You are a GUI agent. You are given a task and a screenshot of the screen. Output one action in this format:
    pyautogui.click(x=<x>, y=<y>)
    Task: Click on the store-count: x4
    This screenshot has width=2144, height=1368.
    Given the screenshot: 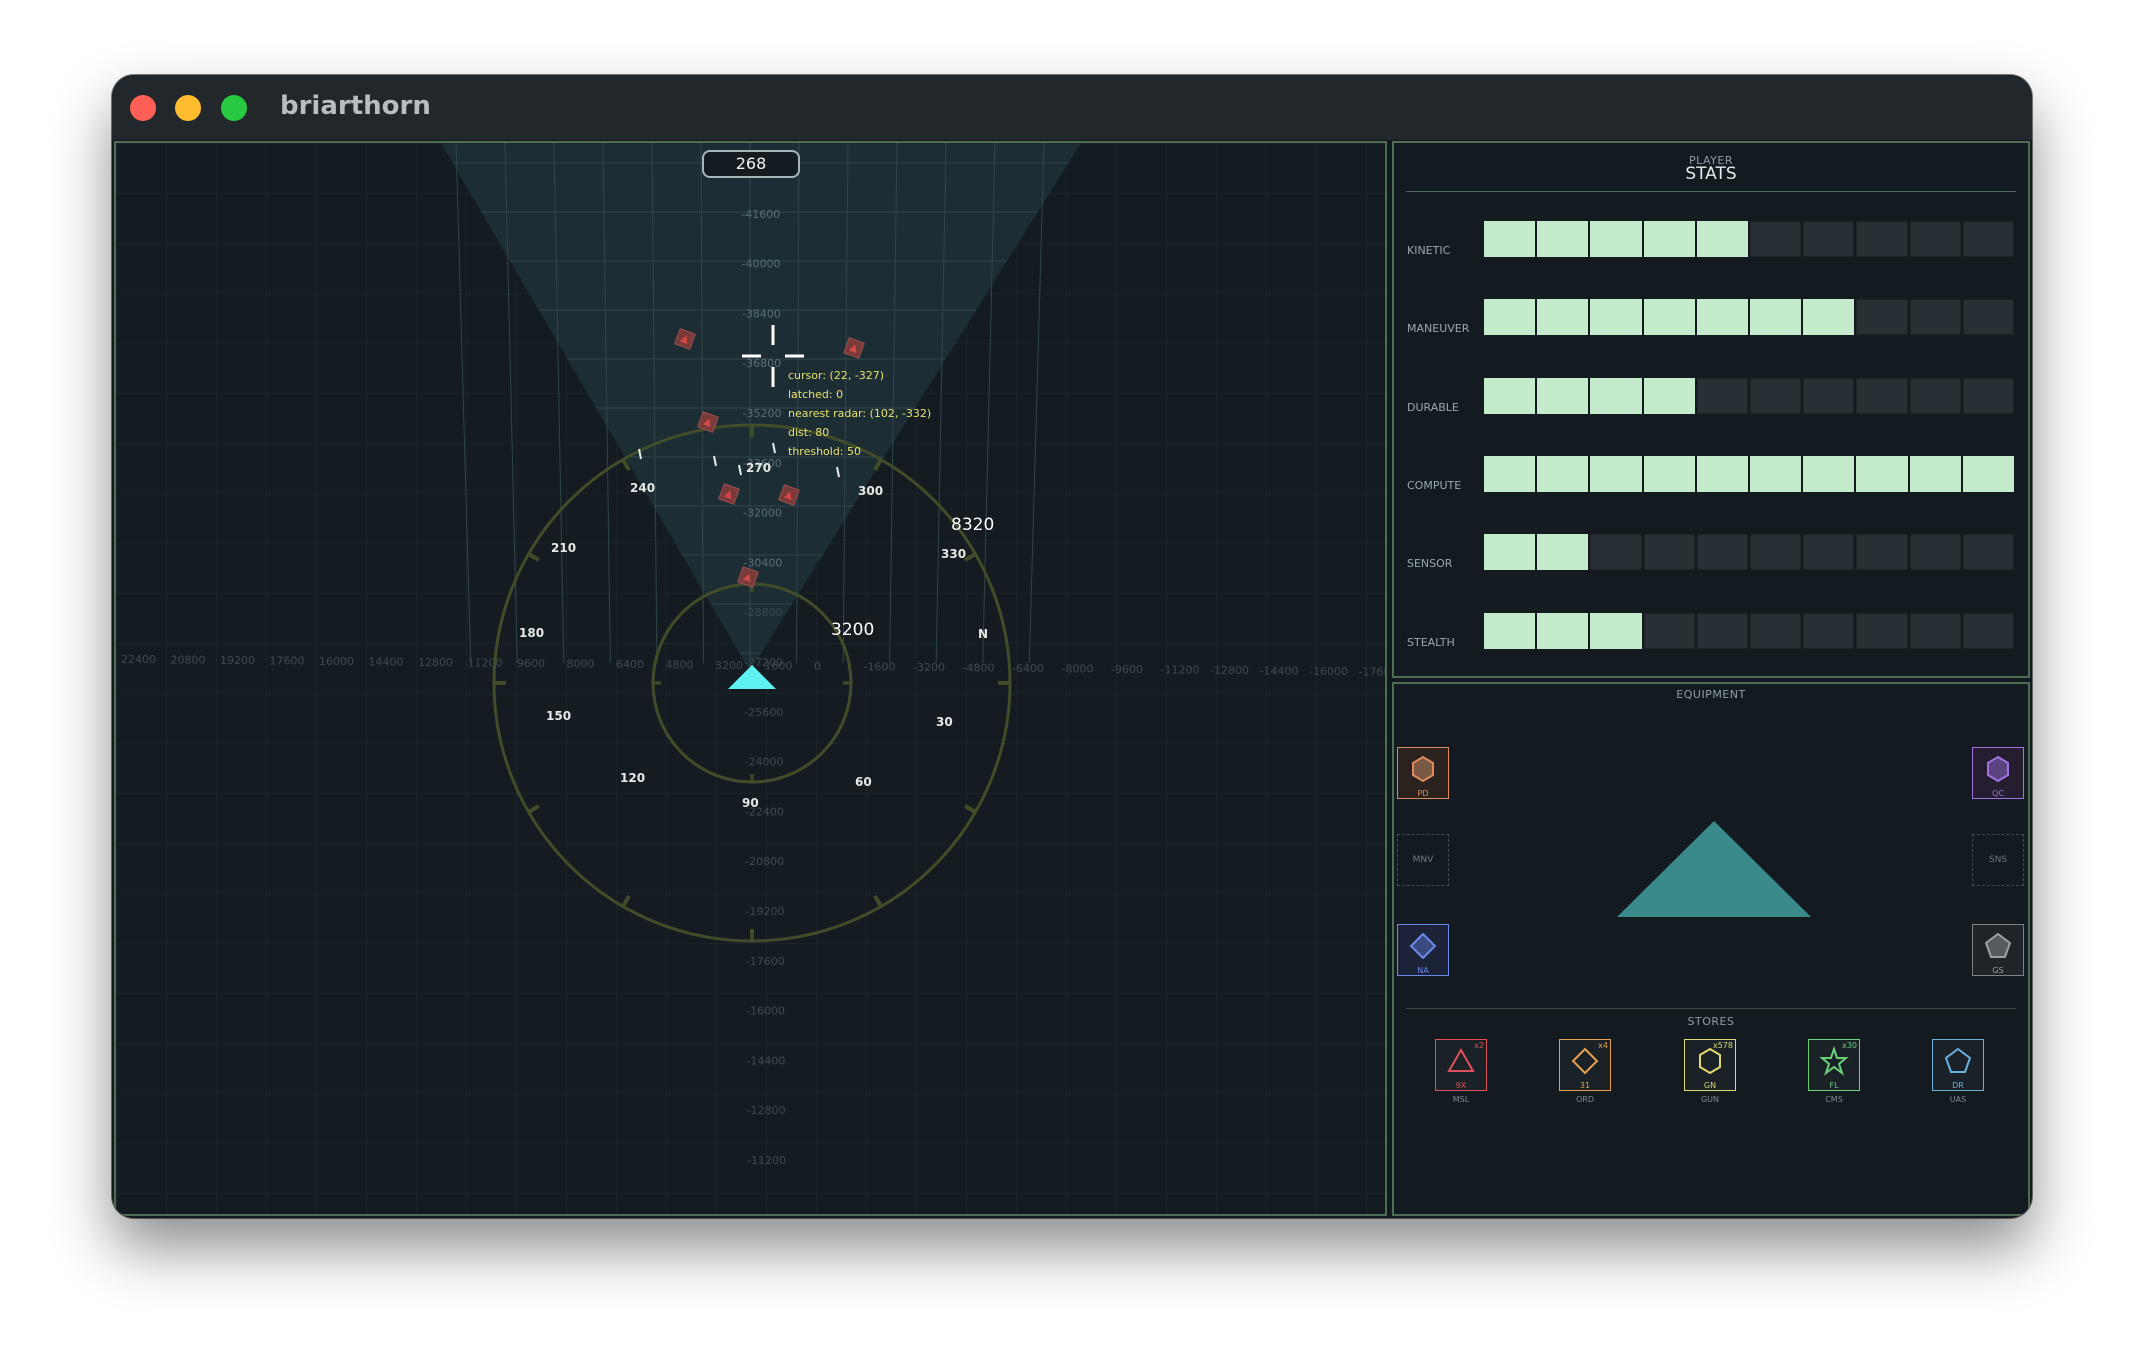 What is the action you would take?
    pyautogui.click(x=1603, y=1045)
    